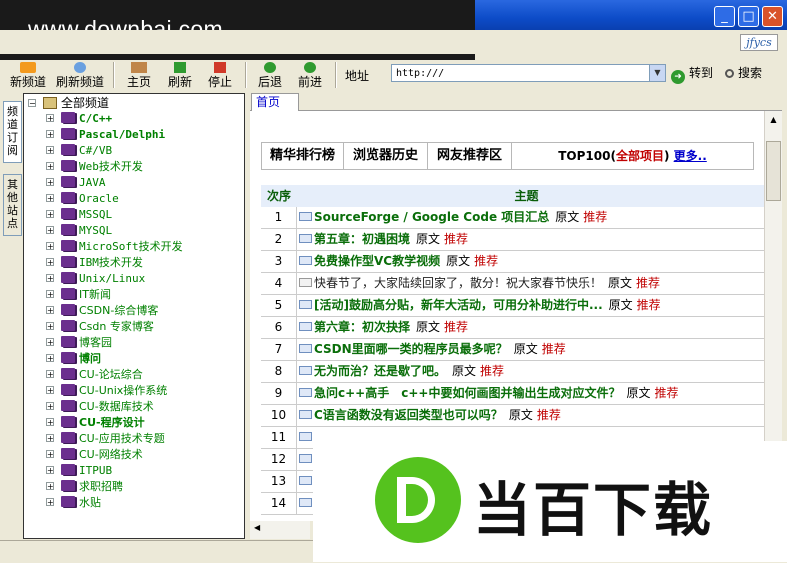 This screenshot has width=787, height=563. I want to click on tree-item: + MSSQL, so click(79, 215).